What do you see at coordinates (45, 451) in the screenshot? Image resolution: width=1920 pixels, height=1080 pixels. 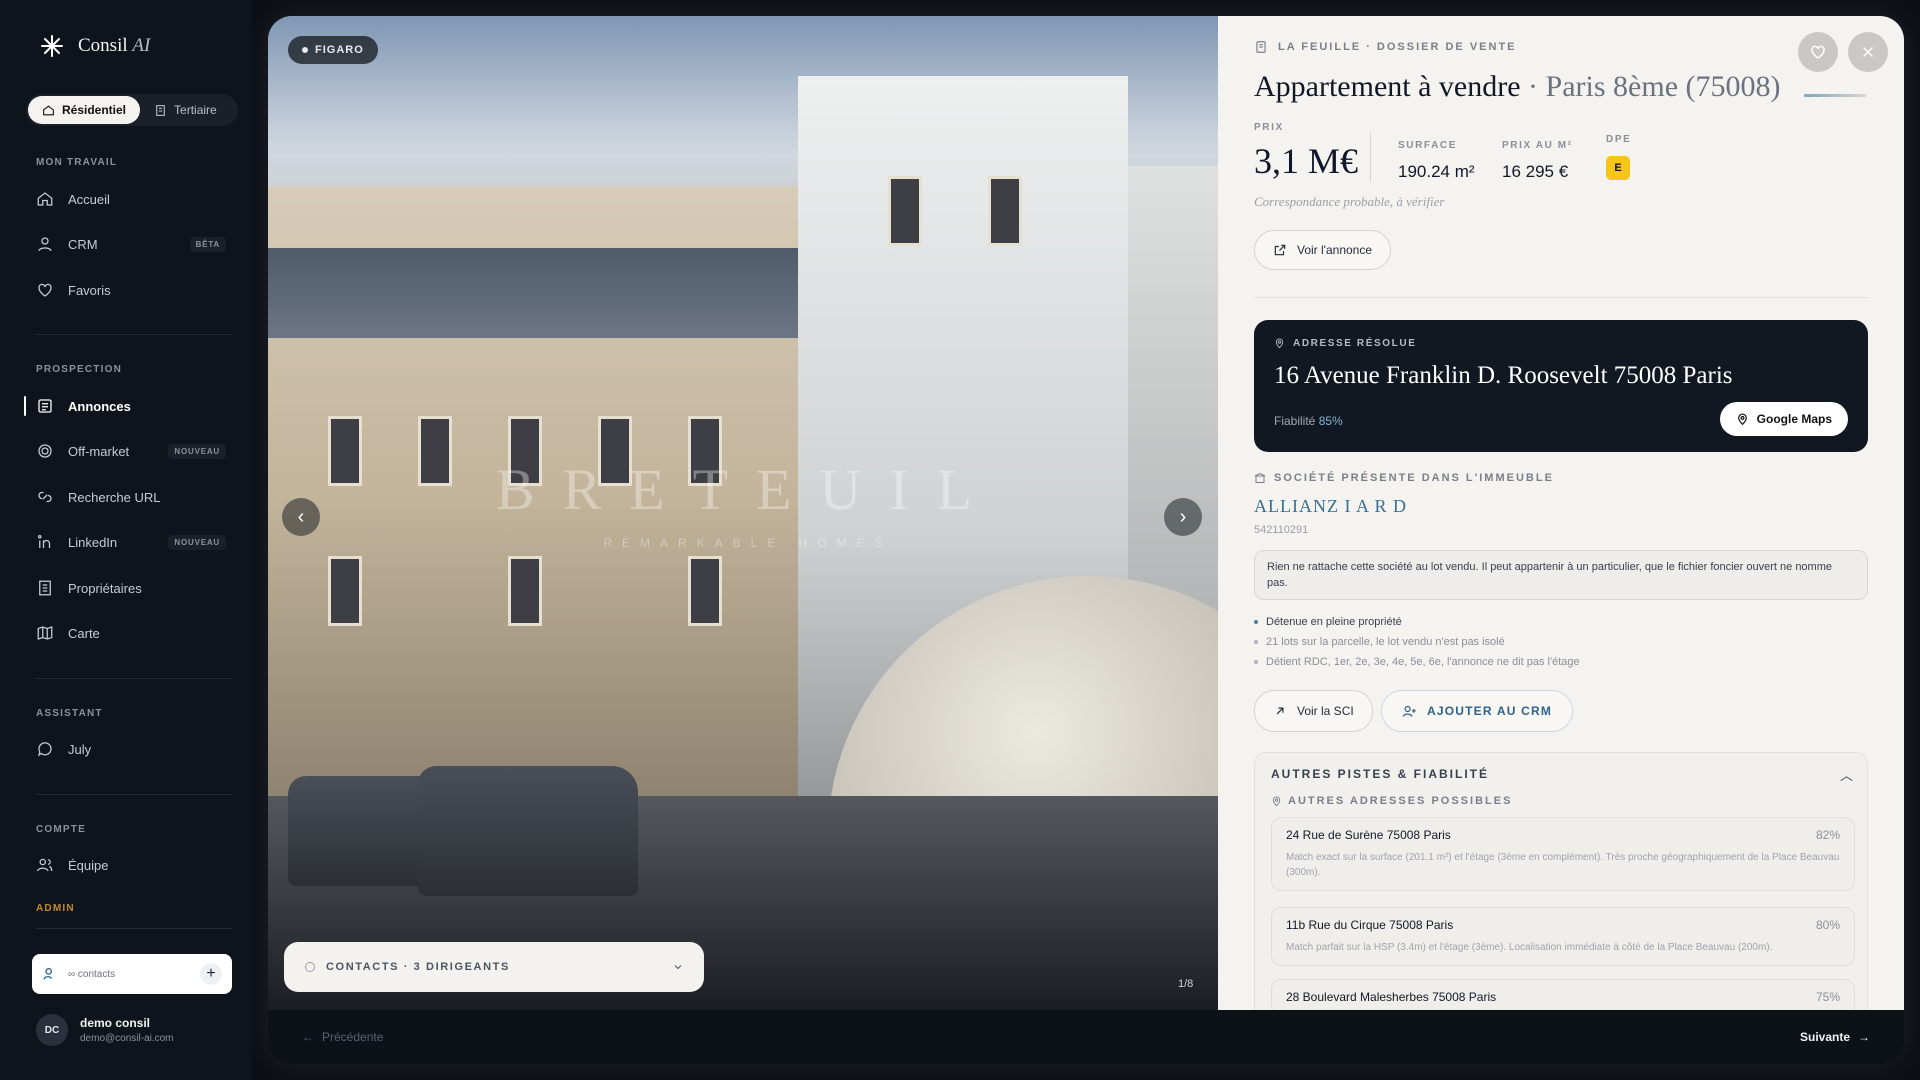 I see `target-icon` at bounding box center [45, 451].